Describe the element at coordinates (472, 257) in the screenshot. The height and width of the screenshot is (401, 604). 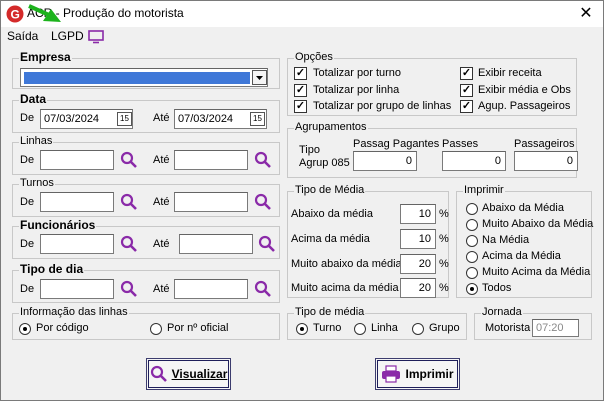
I see `acima-da-media-radio` at that location.